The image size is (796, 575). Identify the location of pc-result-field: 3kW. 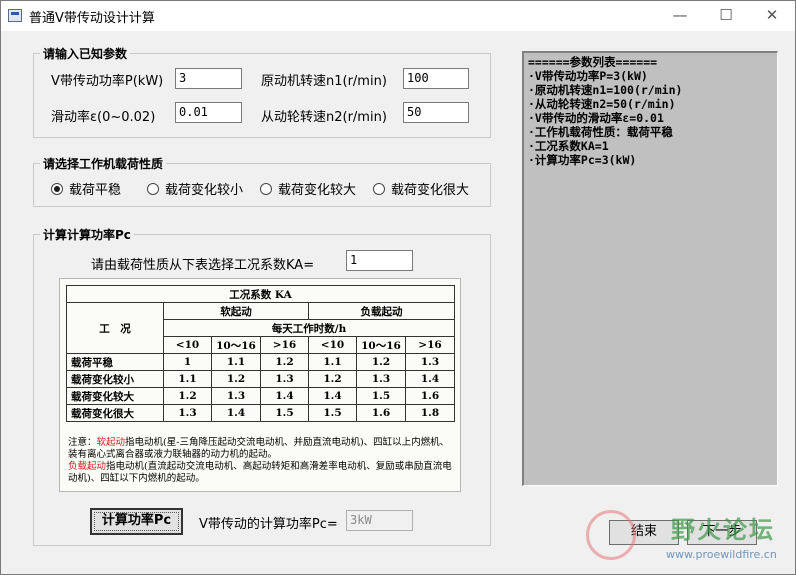
(379, 520).